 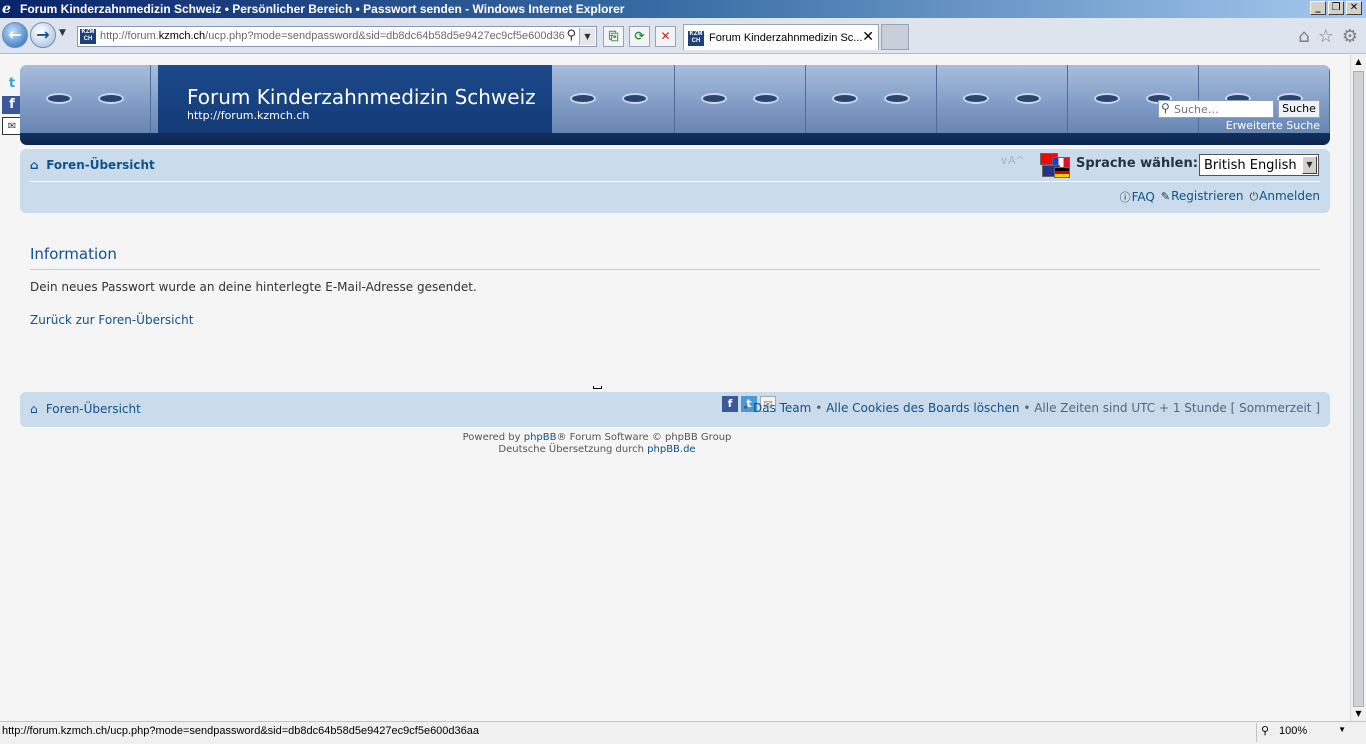 What do you see at coordinates (1165, 196) in the screenshot?
I see `register-icon: ✎` at bounding box center [1165, 196].